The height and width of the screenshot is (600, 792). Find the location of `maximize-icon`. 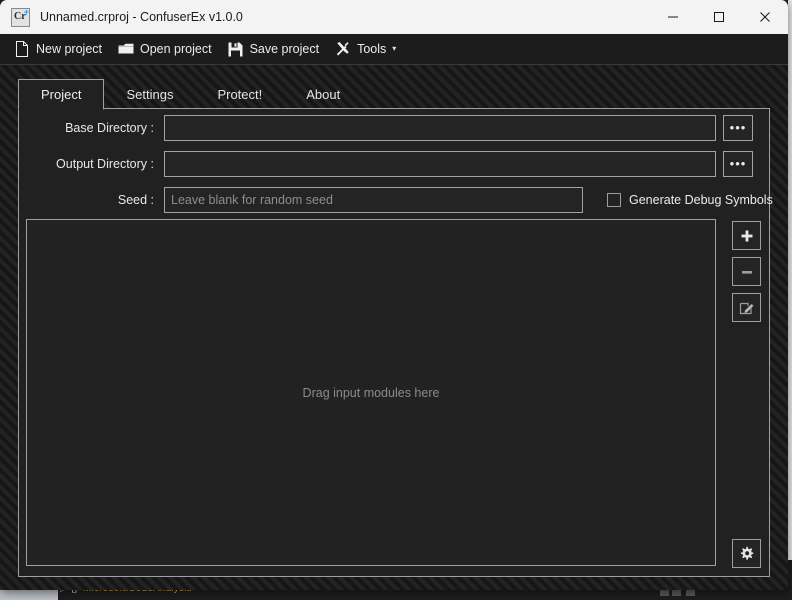

maximize-icon is located at coordinates (719, 17).